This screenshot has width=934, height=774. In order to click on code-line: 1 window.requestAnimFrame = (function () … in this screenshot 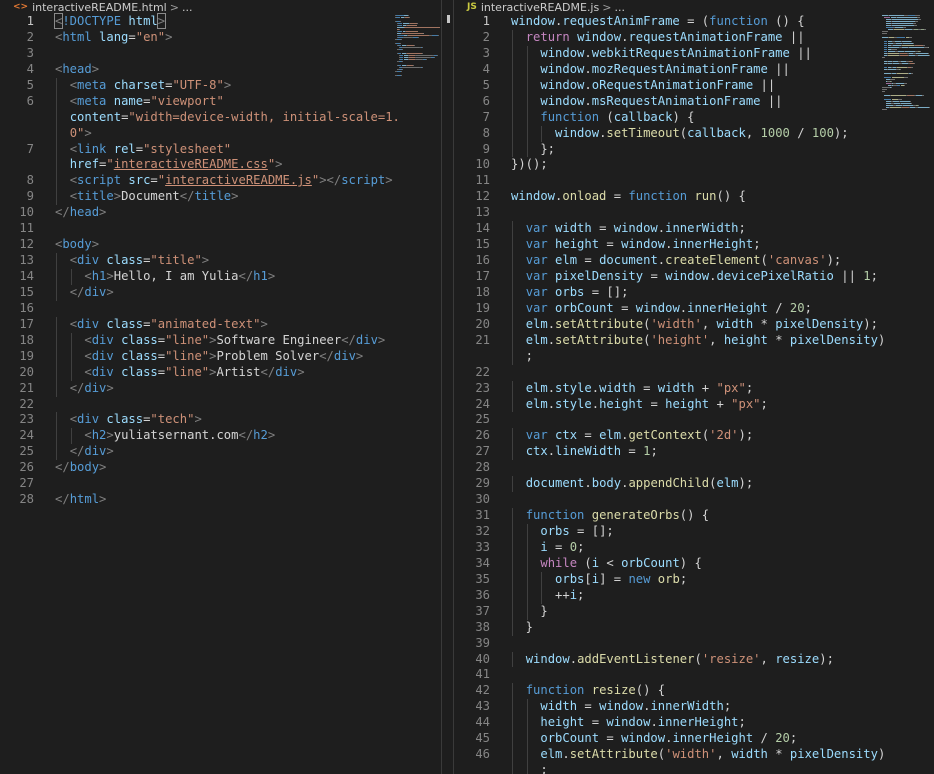, I will do `click(694, 22)`.